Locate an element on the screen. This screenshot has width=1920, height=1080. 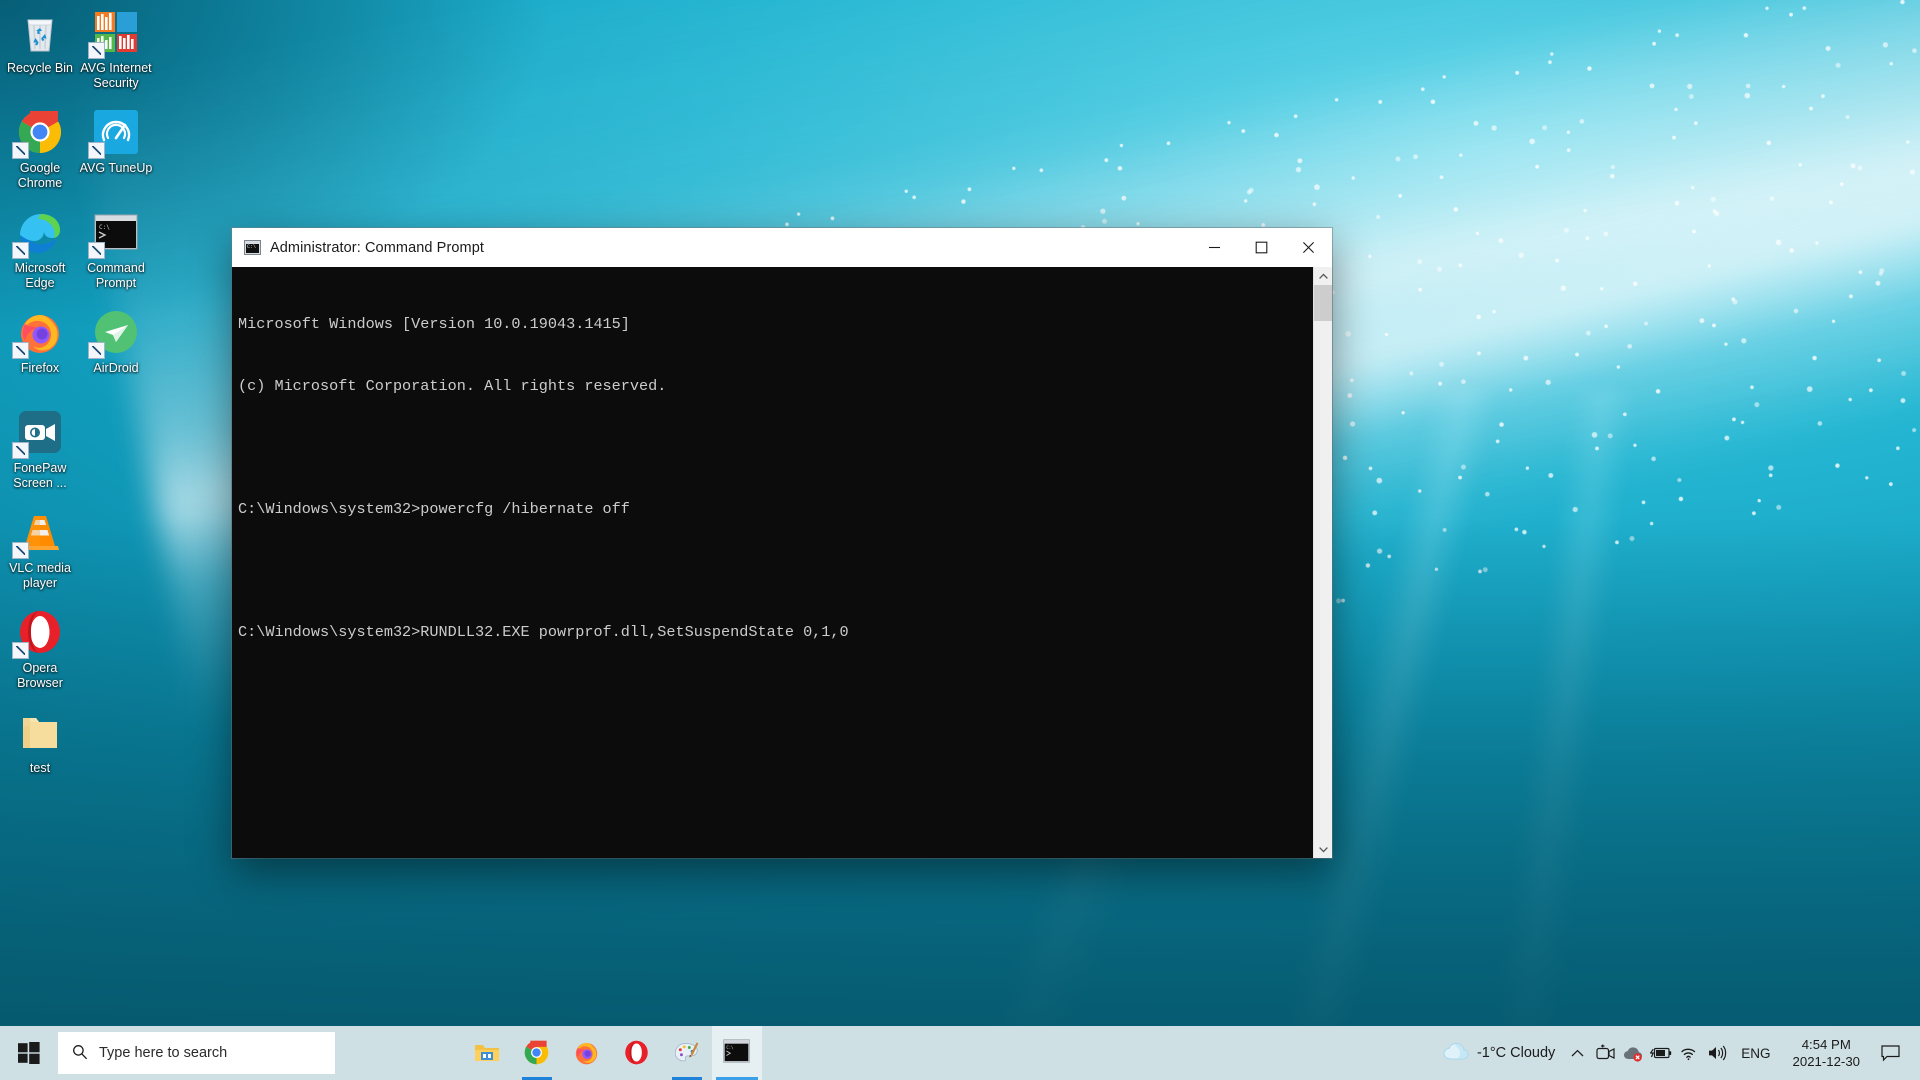
system-tray: -1°C Cloudy ENG 4:54 PM 2021-12-30 is located at coordinates (1678, 1053).